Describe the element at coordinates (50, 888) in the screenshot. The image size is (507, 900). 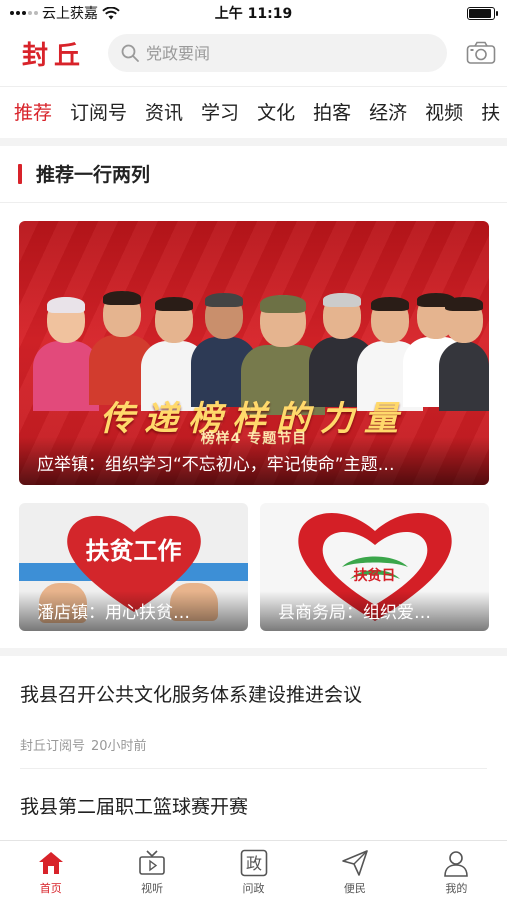
I see `nav-label: 首页` at that location.